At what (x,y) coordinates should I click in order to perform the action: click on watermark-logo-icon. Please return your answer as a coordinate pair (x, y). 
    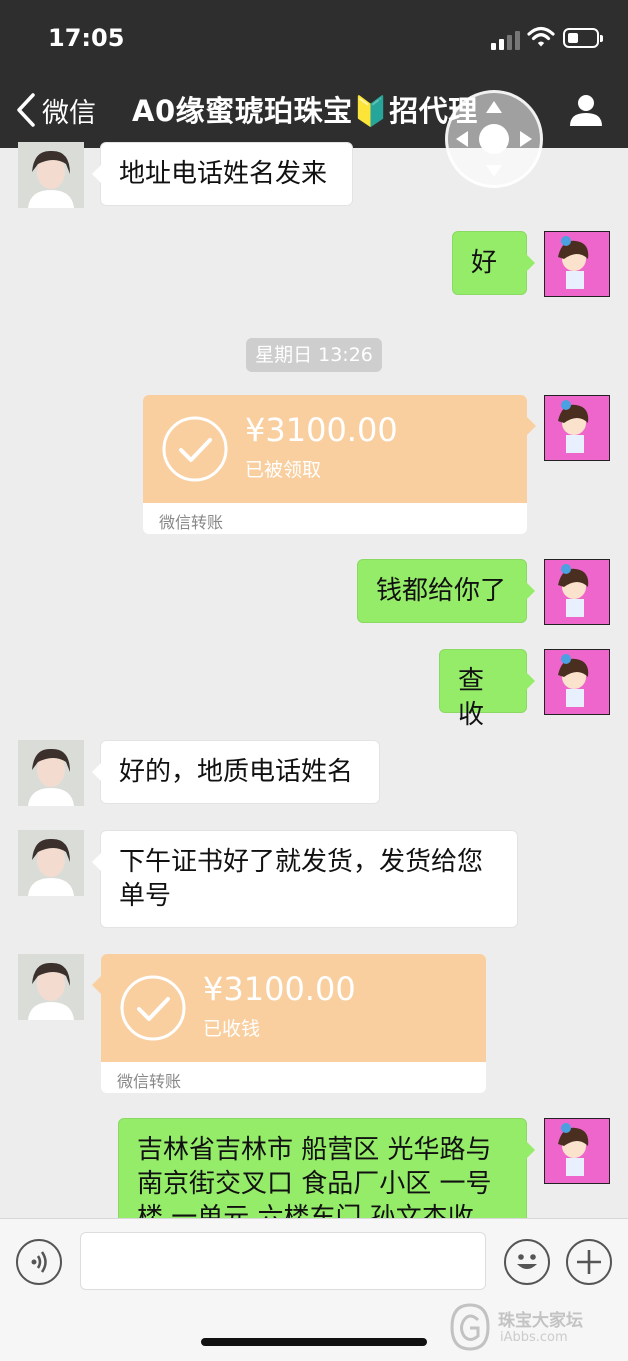
    Looking at the image, I should click on (470, 1327).